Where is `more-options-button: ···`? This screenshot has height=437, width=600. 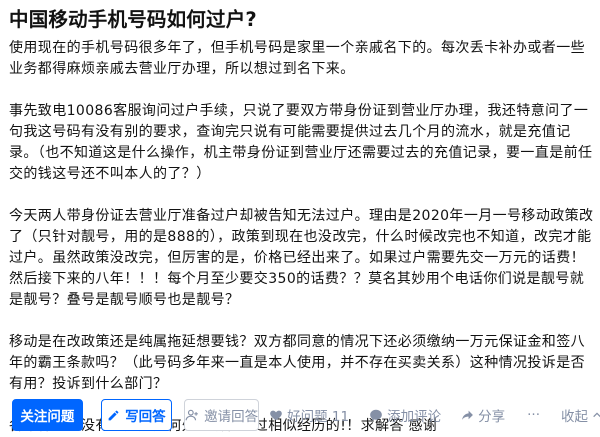
more-options-button: ··· is located at coordinates (533, 415).